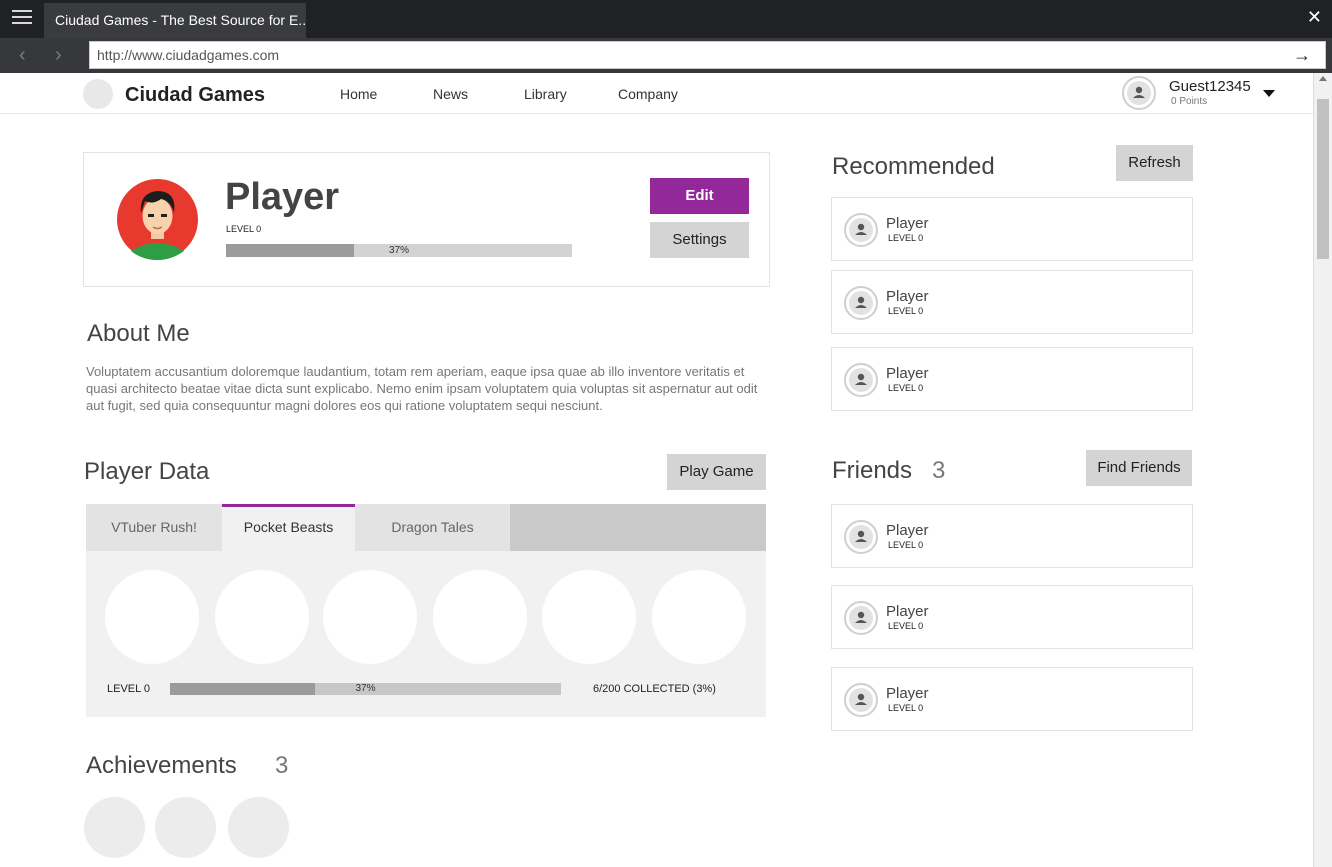  Describe the element at coordinates (1139, 468) in the screenshot. I see `find-friends-button: Find Friends` at that location.